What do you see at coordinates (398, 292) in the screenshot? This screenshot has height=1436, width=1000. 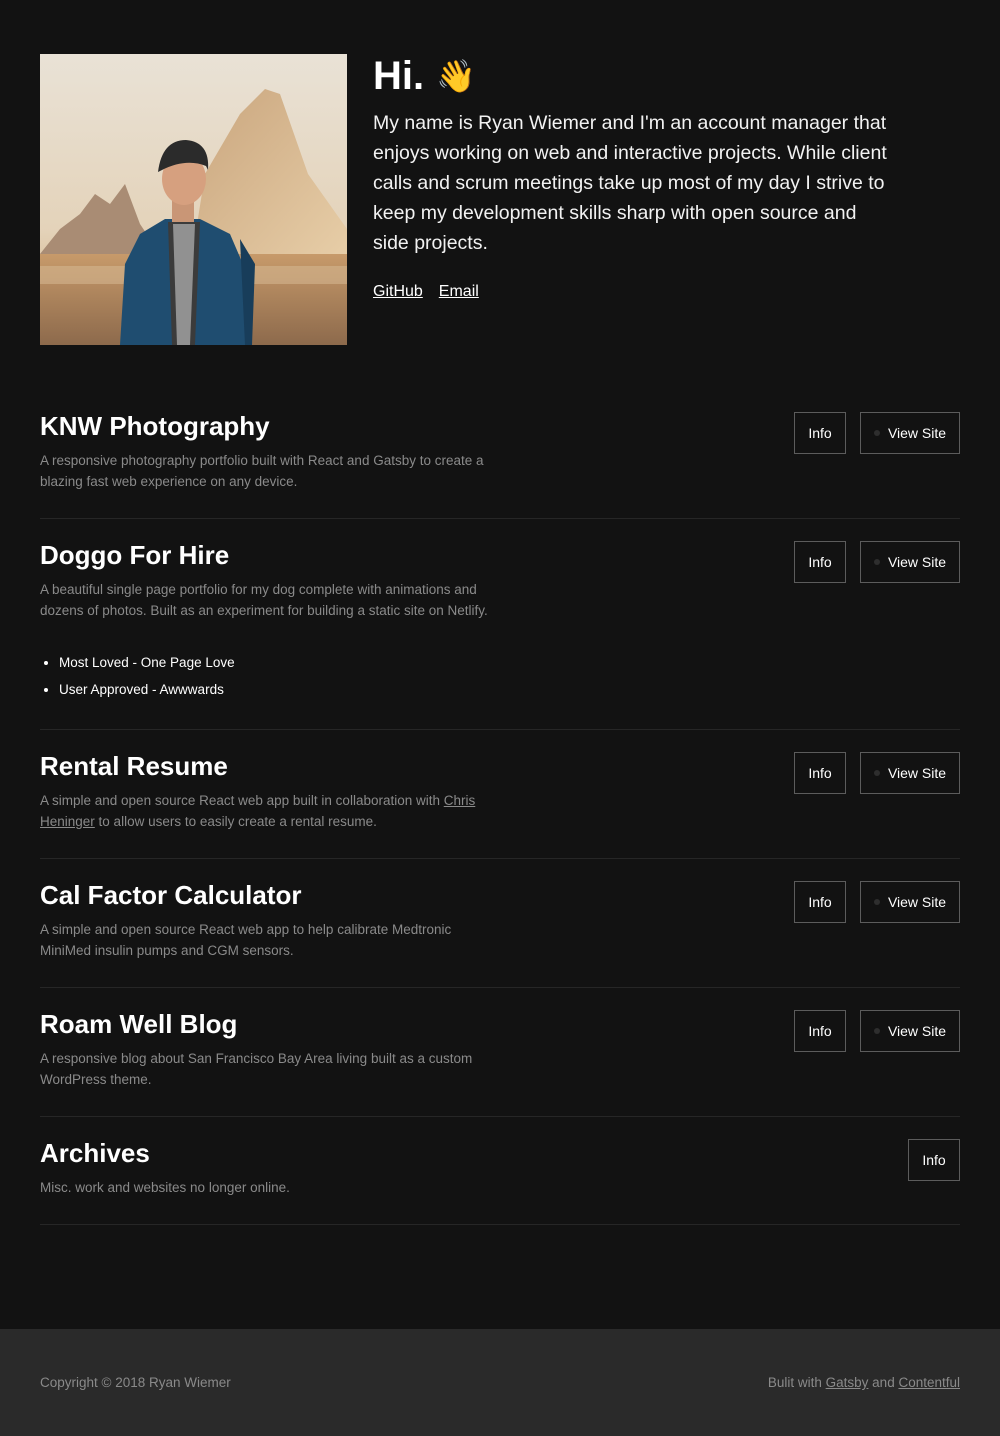 I see `github-link: GitHub` at bounding box center [398, 292].